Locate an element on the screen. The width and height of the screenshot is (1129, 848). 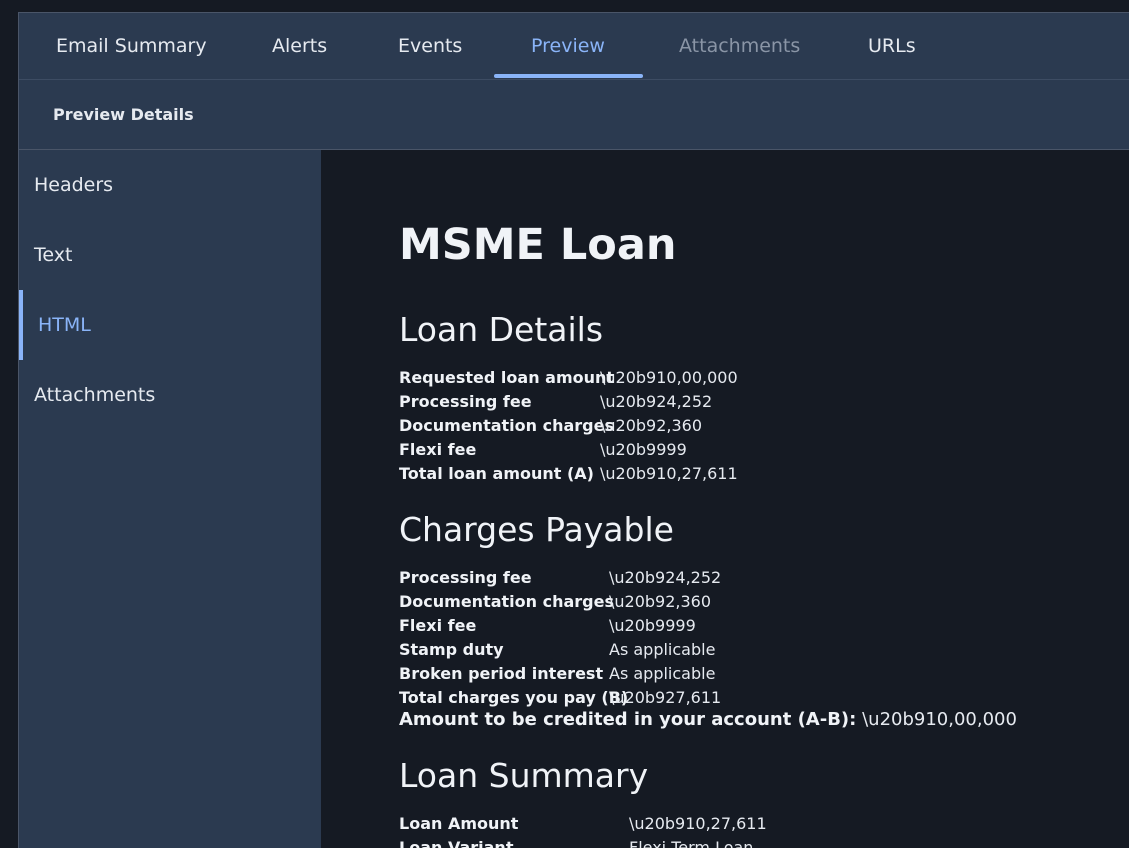
sidebar-item-label: Text is located at coordinates (53, 255).